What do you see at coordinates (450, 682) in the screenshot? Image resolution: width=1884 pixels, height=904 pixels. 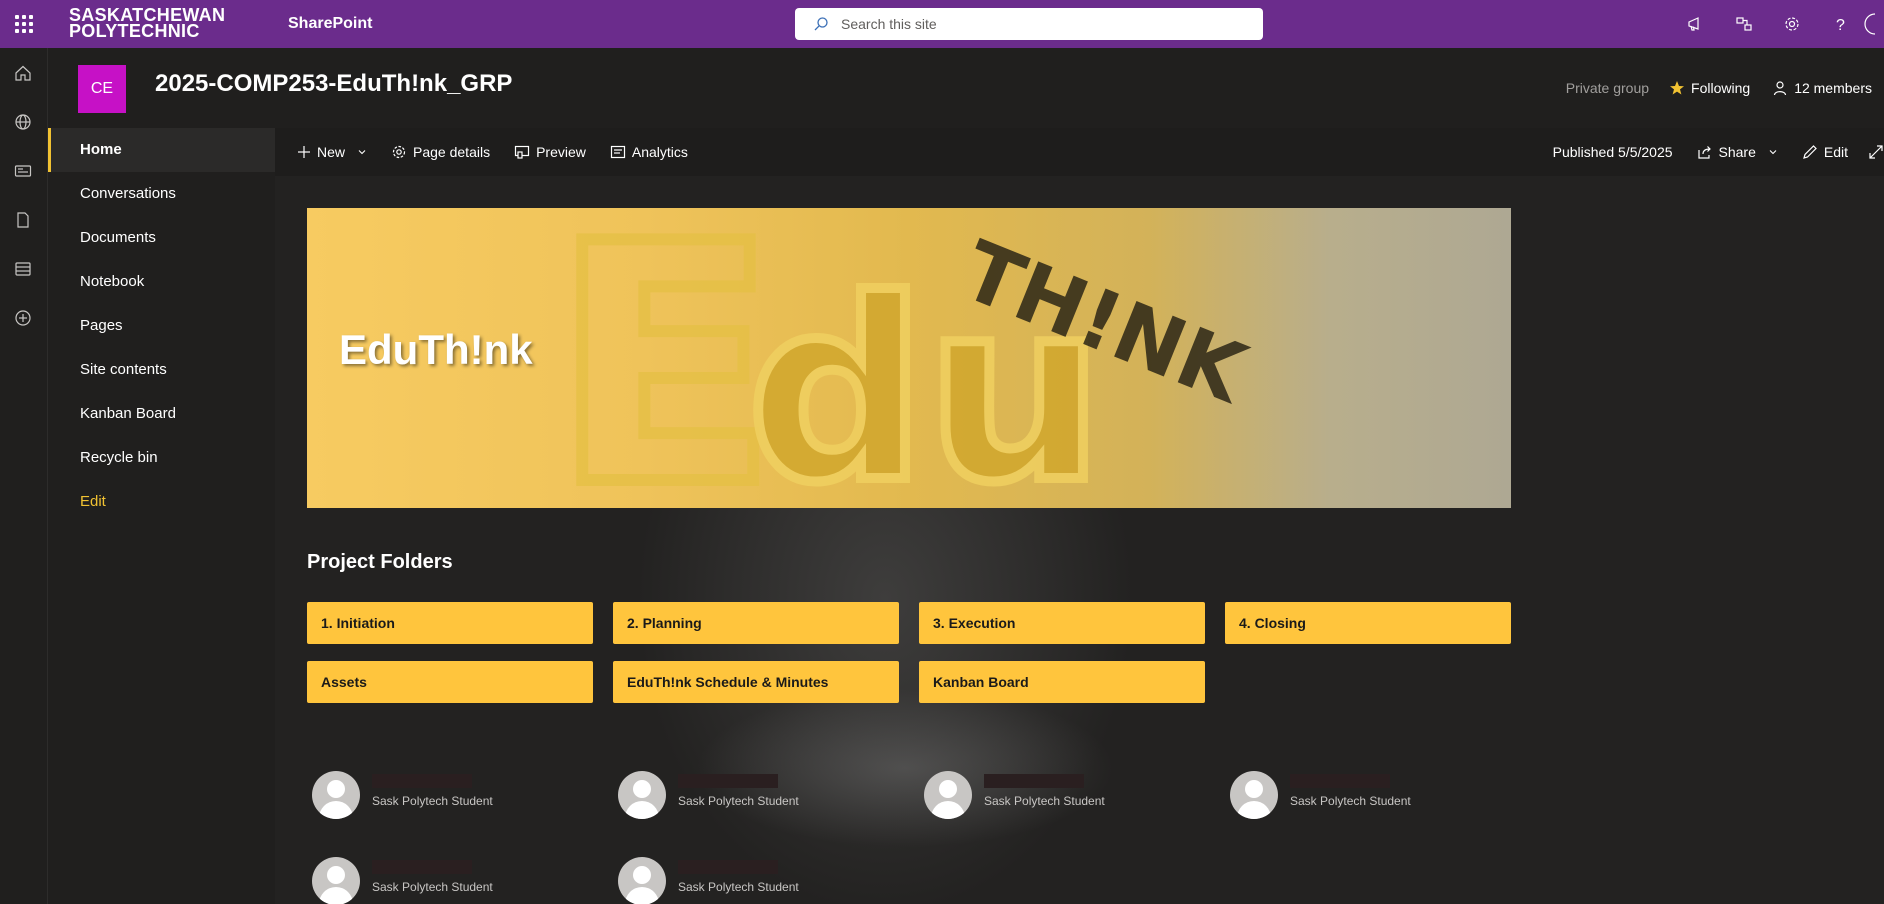 I see `folder-button-assets: Assets` at bounding box center [450, 682].